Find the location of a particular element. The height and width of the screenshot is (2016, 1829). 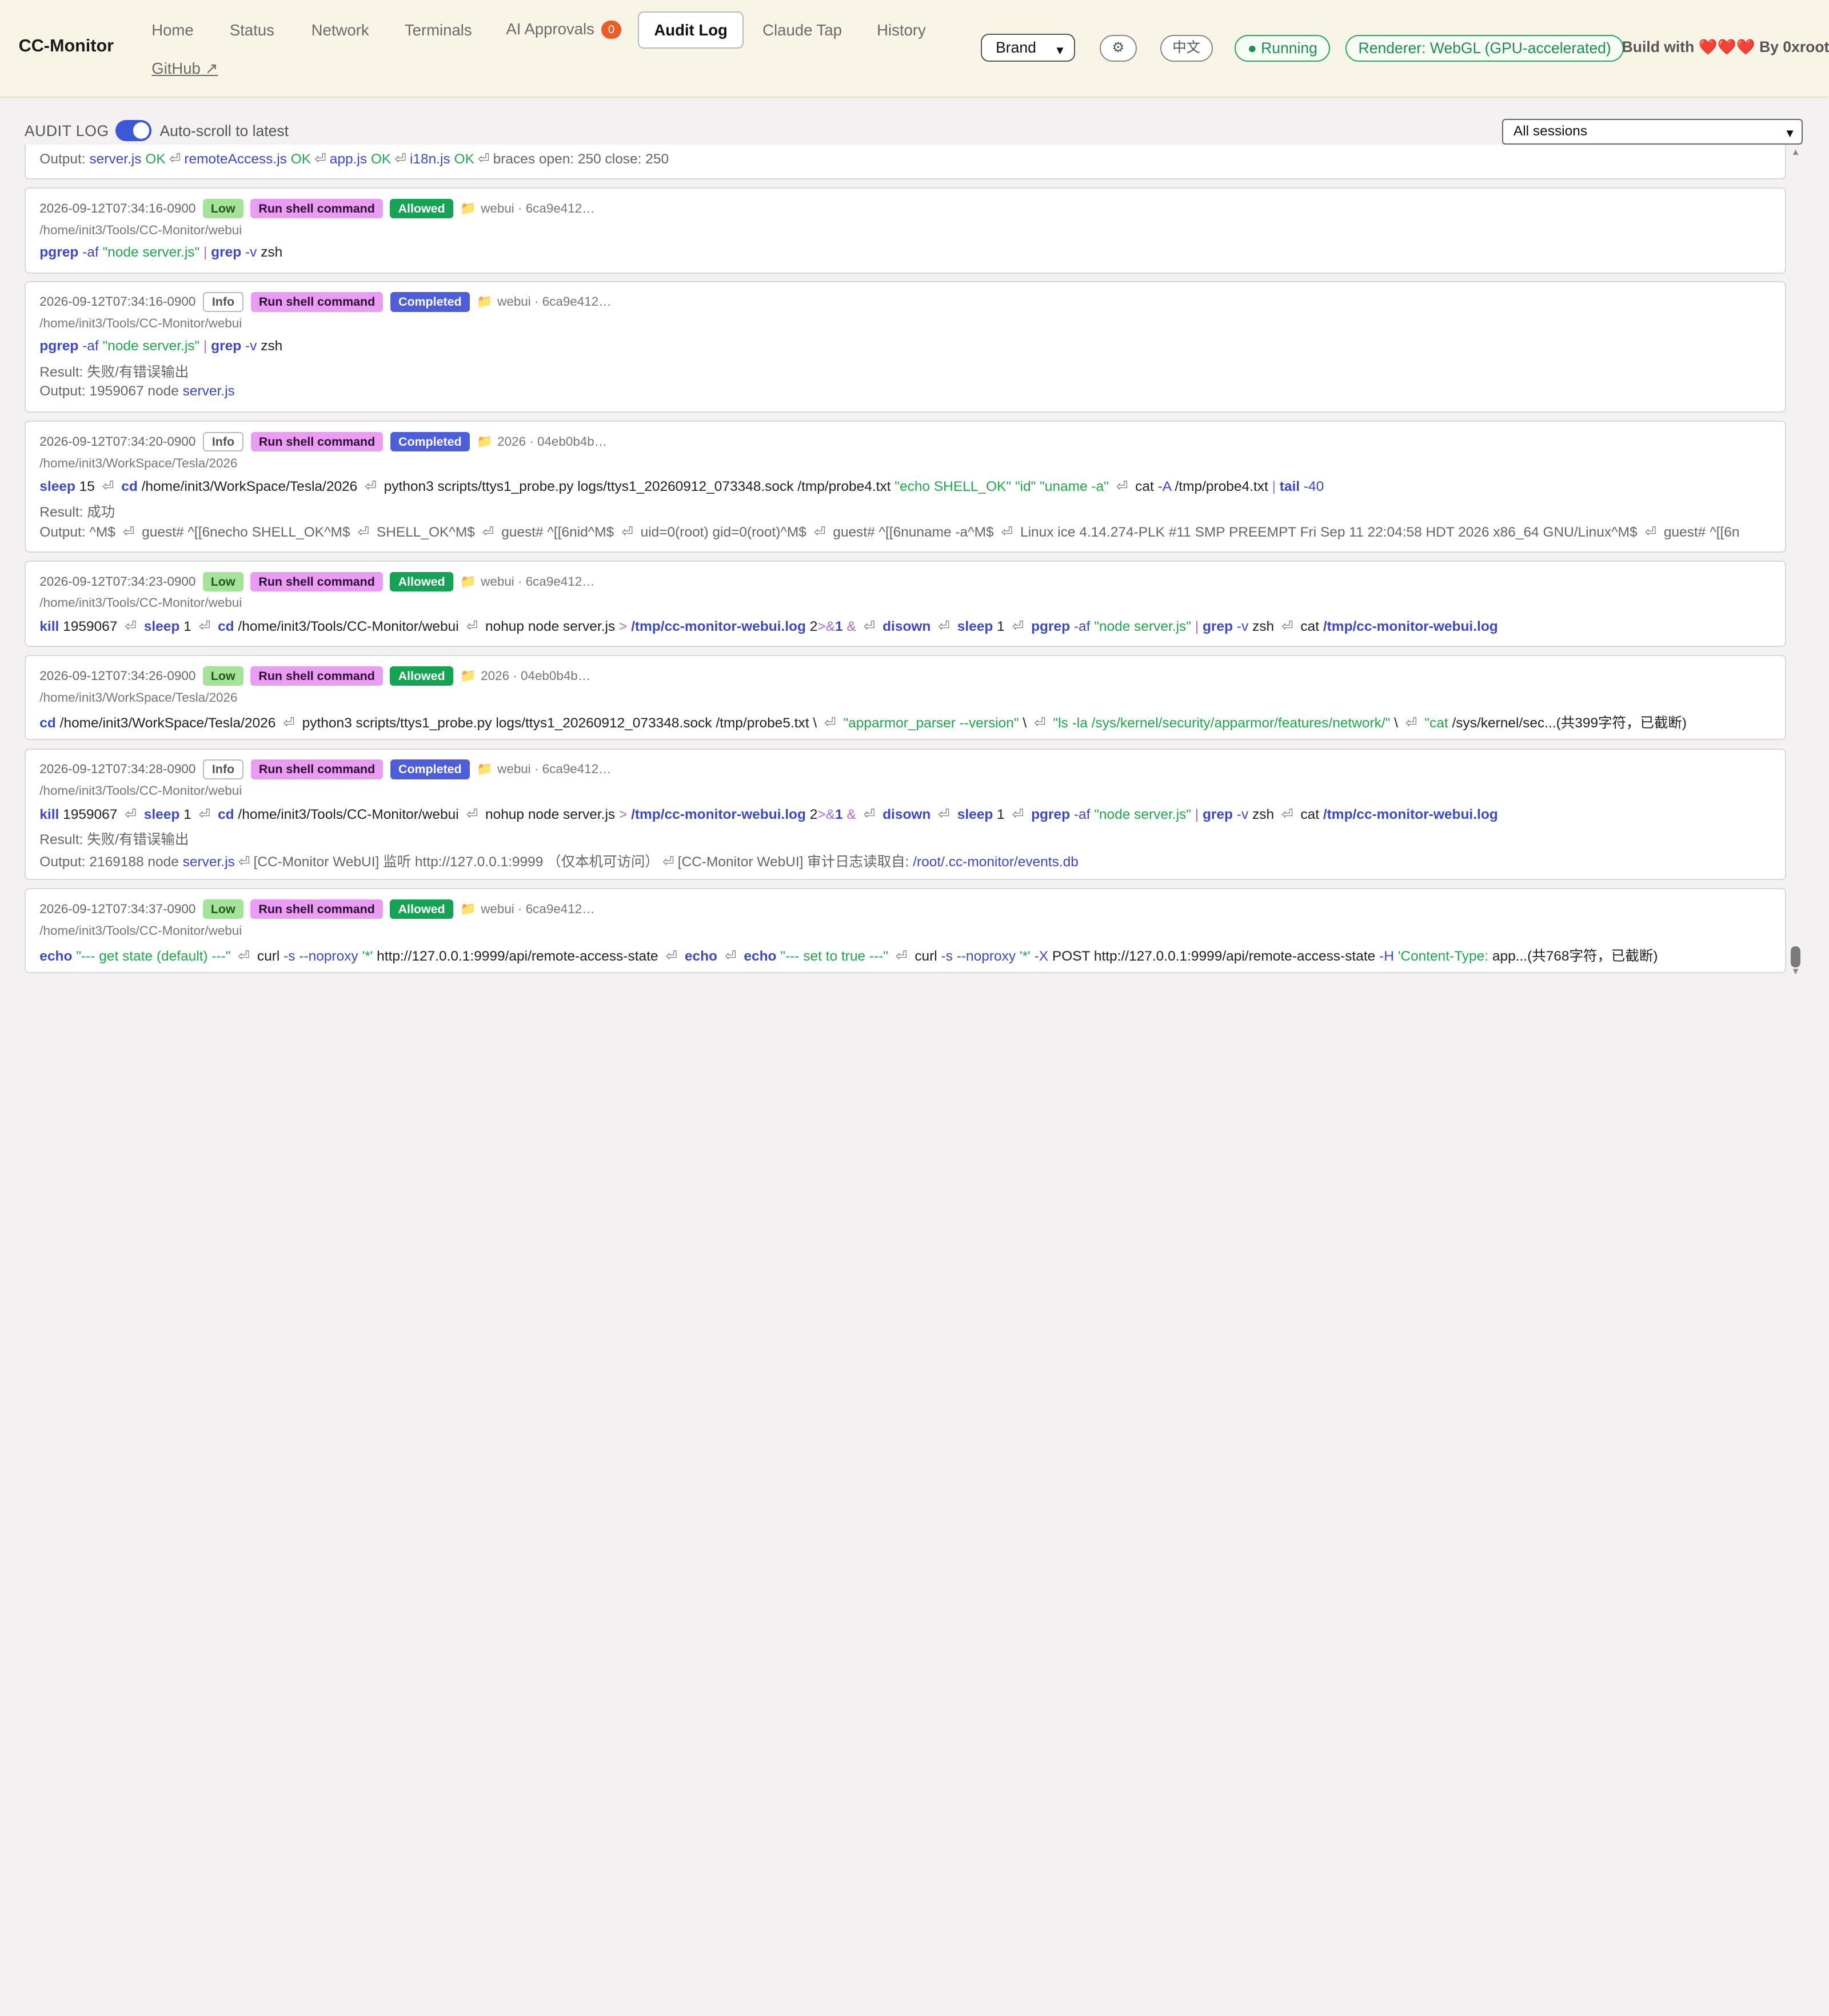

nav-ai-approvals: AI Approvals 0 is located at coordinates (563, 29).